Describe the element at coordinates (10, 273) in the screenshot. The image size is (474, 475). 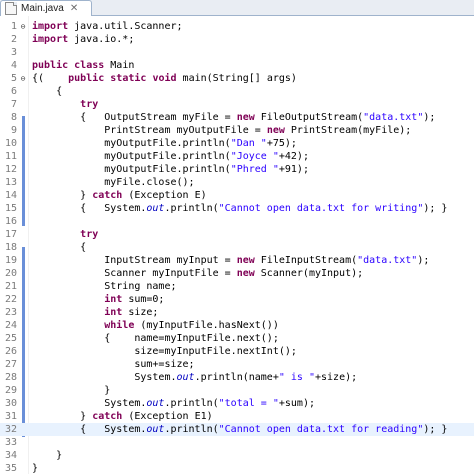
I see `line-number: 20` at that location.